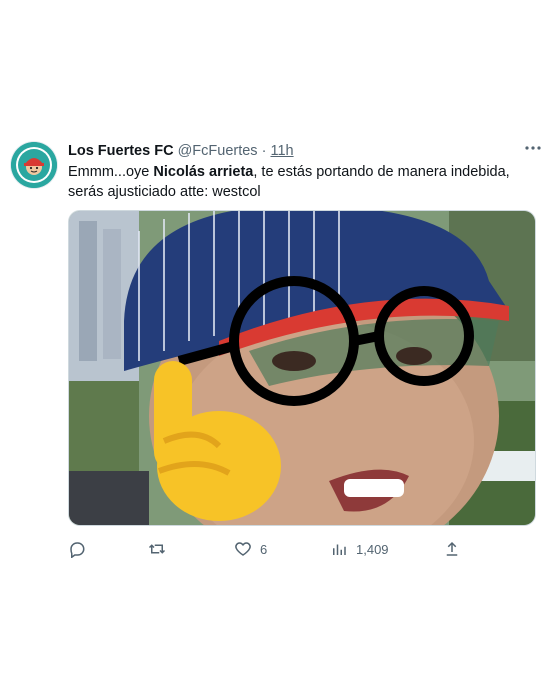 Image resolution: width=560 pixels, height=700 pixels. Describe the element at coordinates (372, 549) in the screenshot. I see `views-count: 1,409` at that location.